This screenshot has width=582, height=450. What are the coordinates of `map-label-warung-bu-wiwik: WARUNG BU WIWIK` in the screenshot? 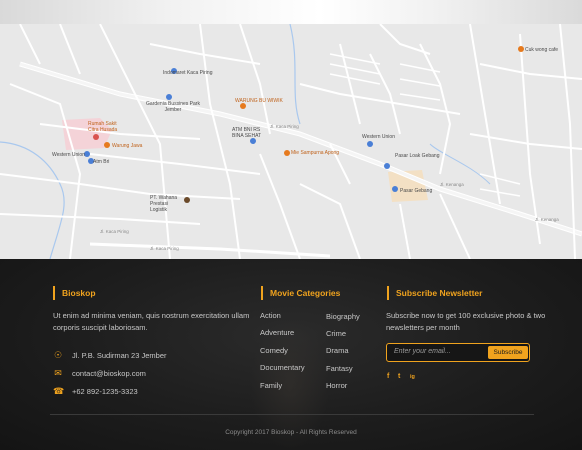 It's located at (259, 101).